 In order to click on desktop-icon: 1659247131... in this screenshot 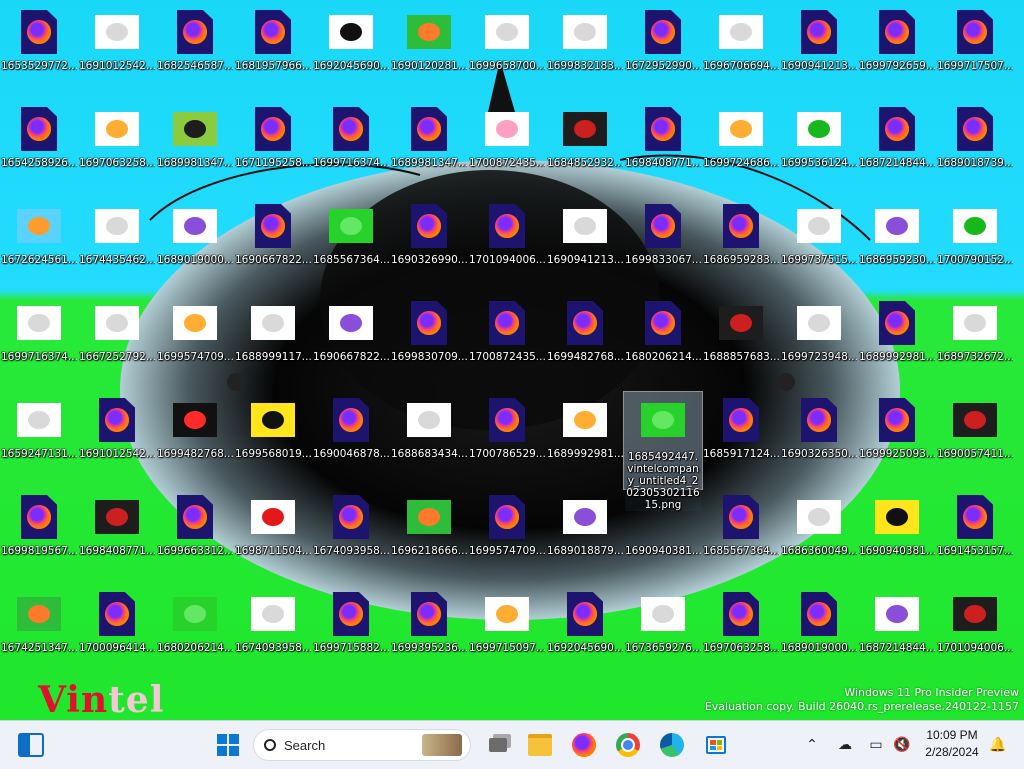, I will do `click(39, 440)`.